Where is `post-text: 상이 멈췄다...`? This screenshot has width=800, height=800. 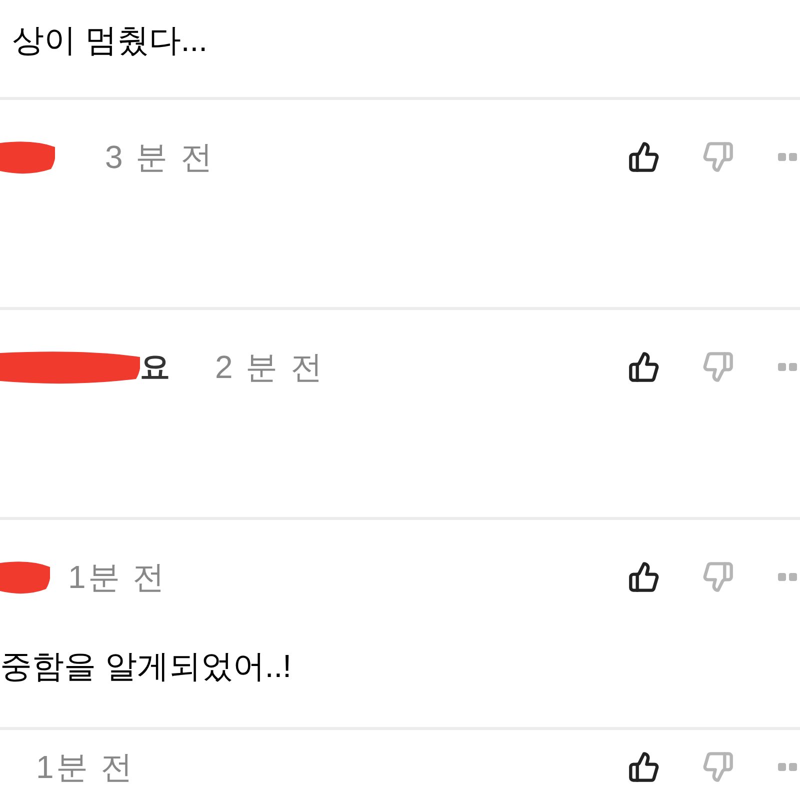 post-text: 상이 멈췄다... is located at coordinates (110, 40).